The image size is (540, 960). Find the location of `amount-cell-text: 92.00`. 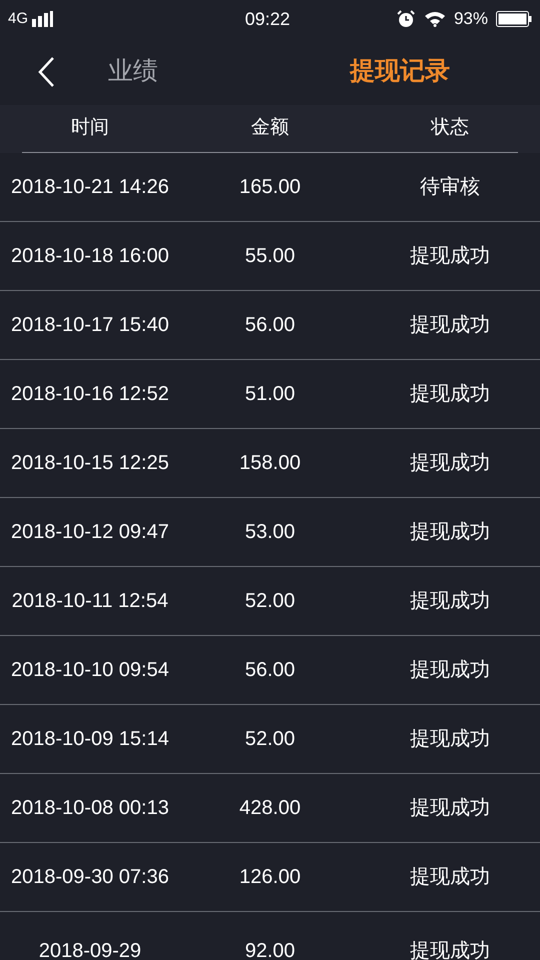

amount-cell-text: 92.00 is located at coordinates (270, 949).